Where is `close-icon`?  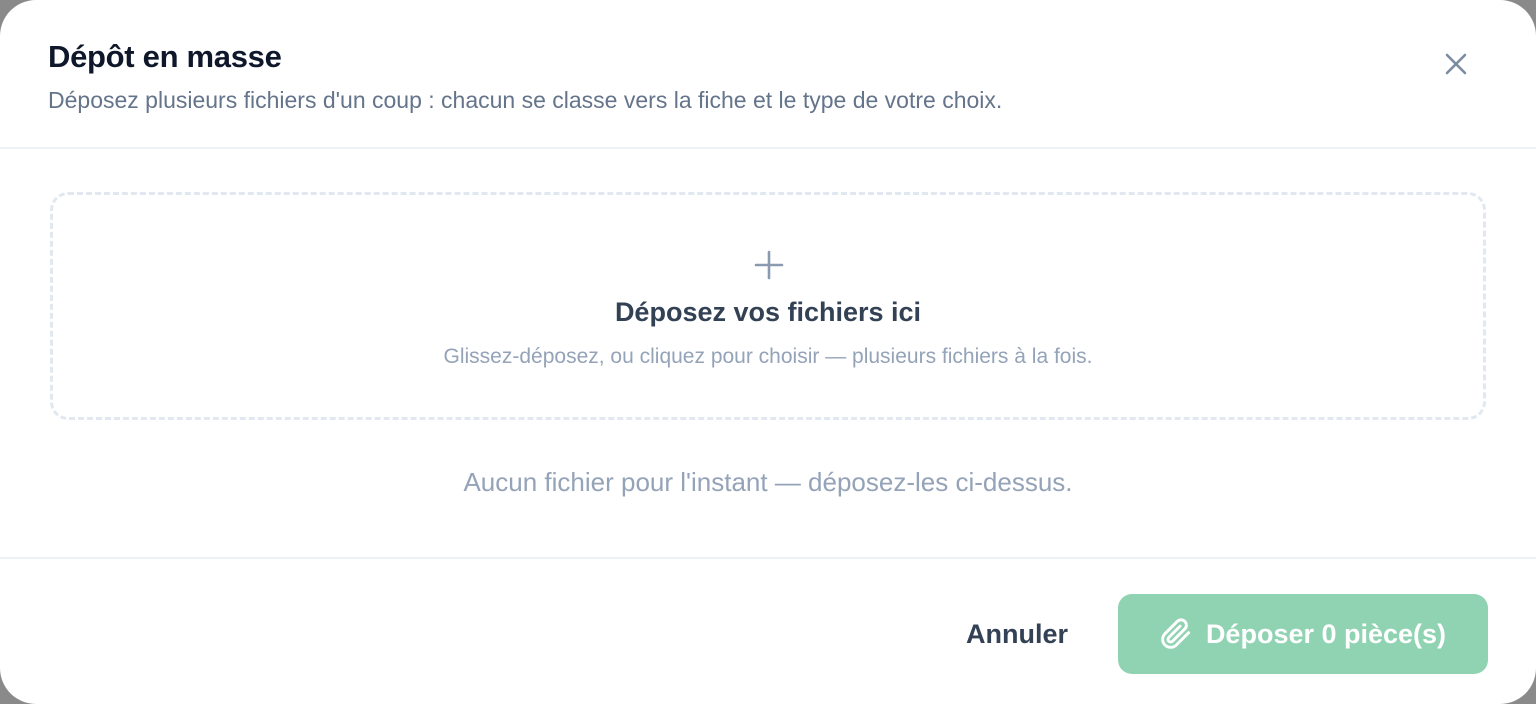 close-icon is located at coordinates (1456, 64).